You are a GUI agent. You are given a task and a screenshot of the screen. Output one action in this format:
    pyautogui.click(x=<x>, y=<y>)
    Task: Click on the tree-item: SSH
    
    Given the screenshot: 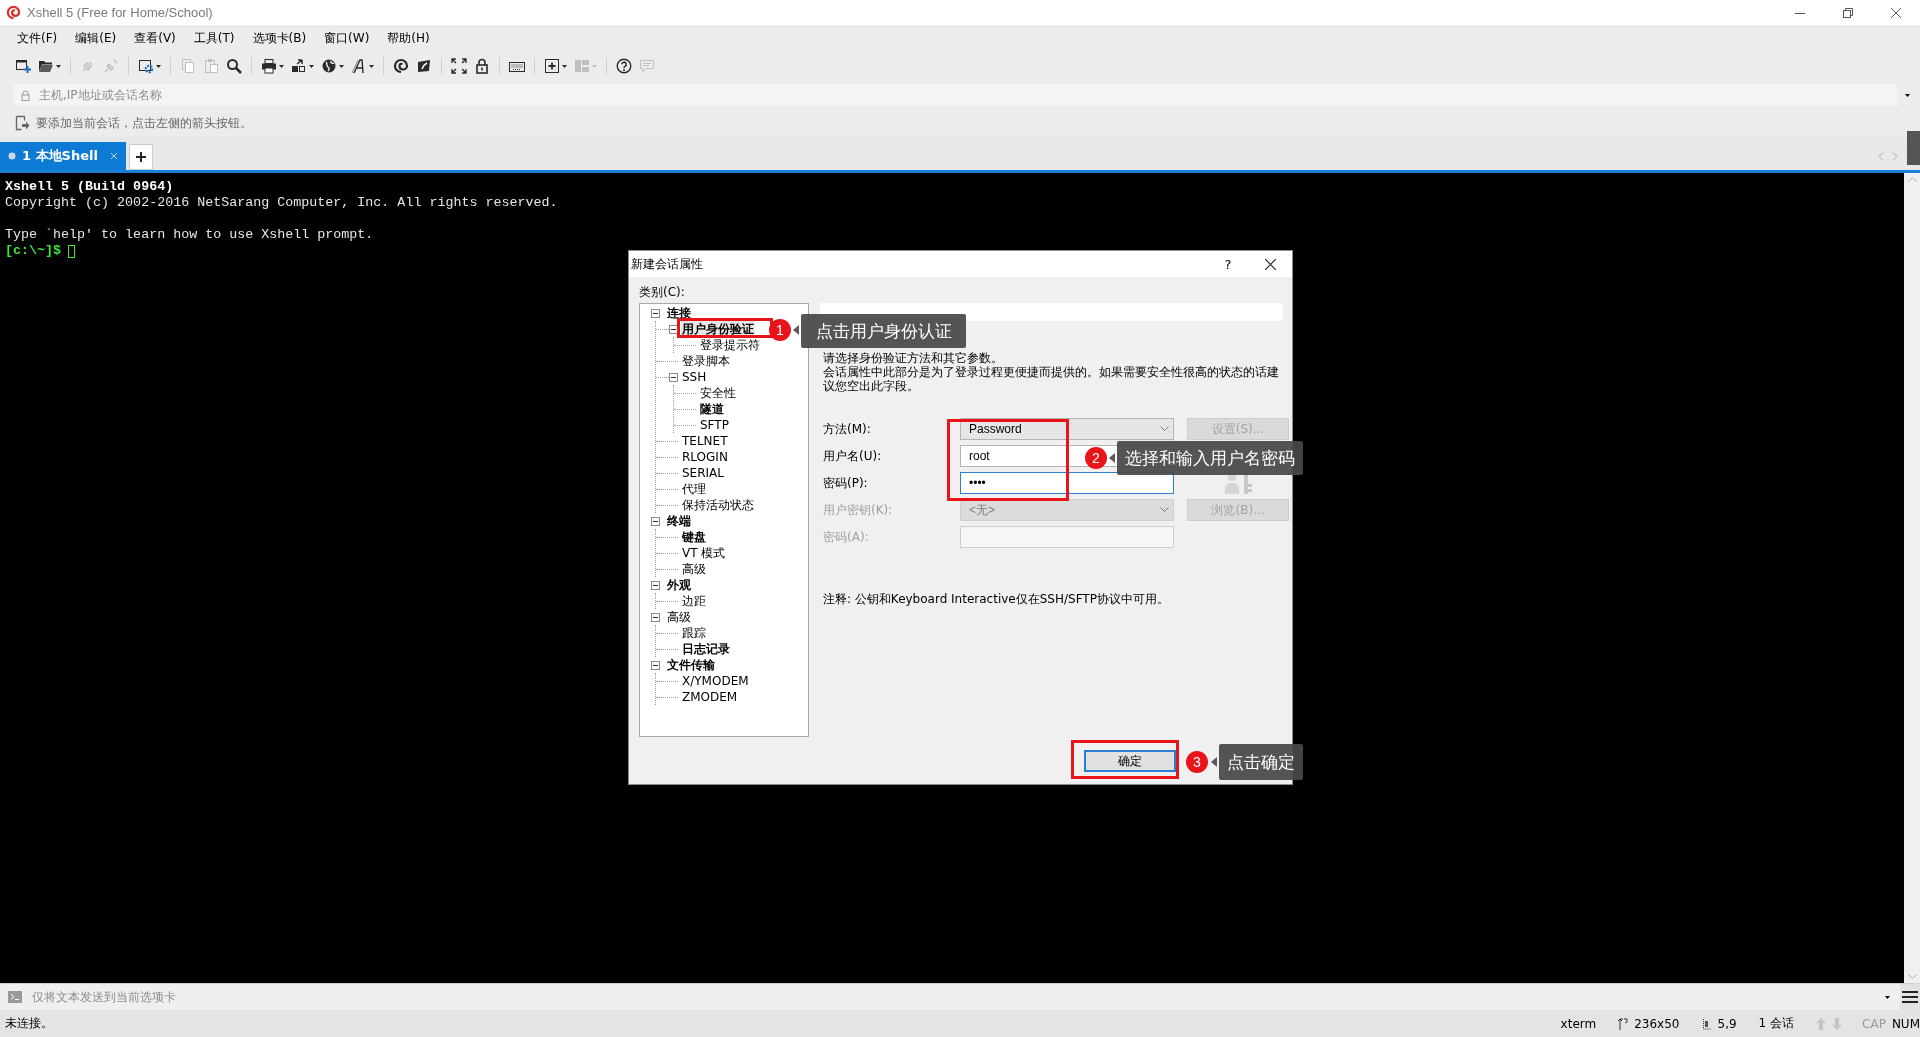 What is the action you would take?
    pyautogui.click(x=694, y=377)
    